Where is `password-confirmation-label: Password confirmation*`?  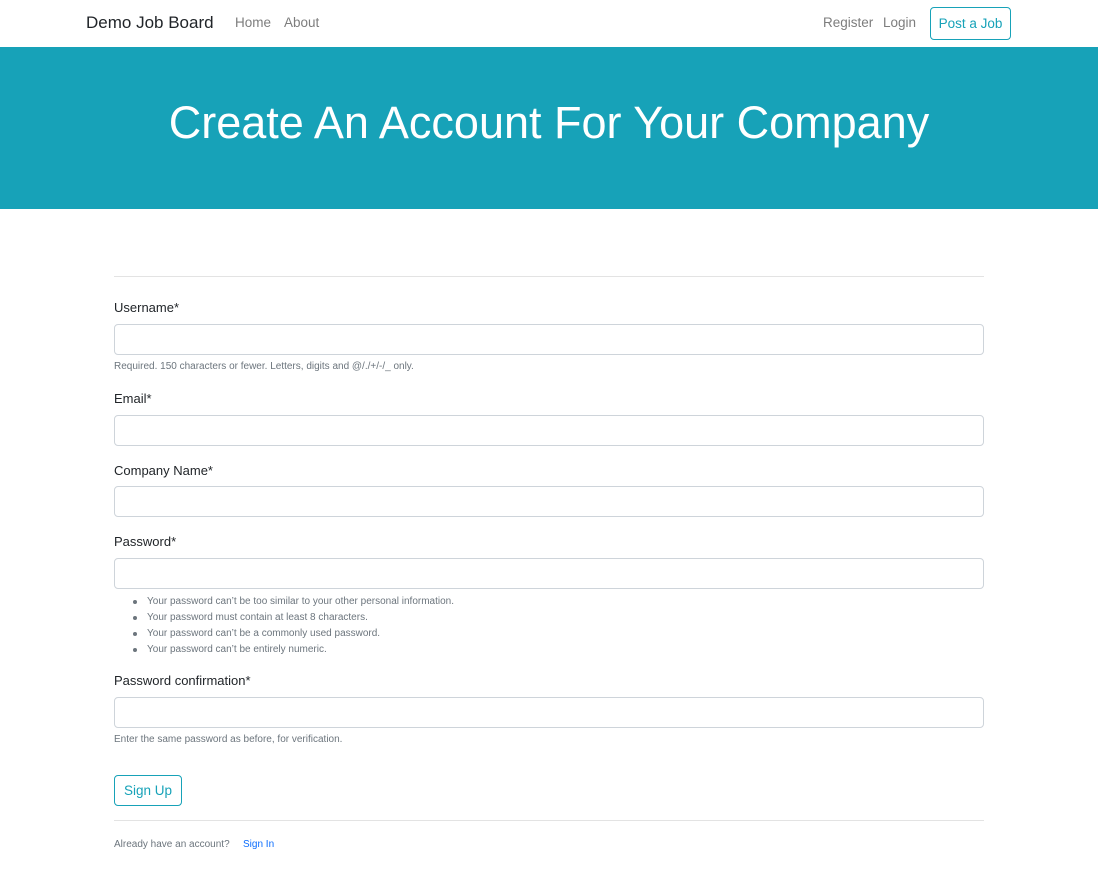 password-confirmation-label: Password confirmation* is located at coordinates (182, 680).